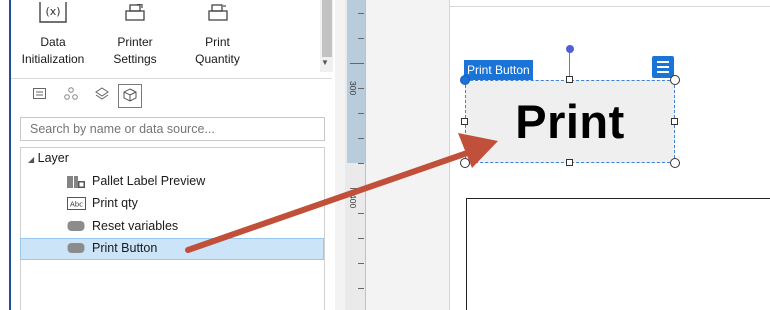 The image size is (770, 310). I want to click on rotation-line, so click(569, 64).